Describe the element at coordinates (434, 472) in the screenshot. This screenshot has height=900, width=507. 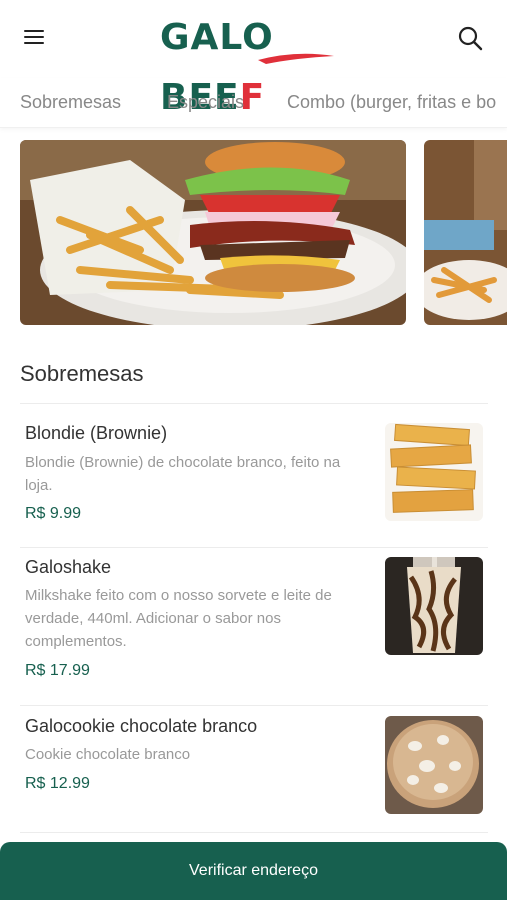
I see `blondie-image` at that location.